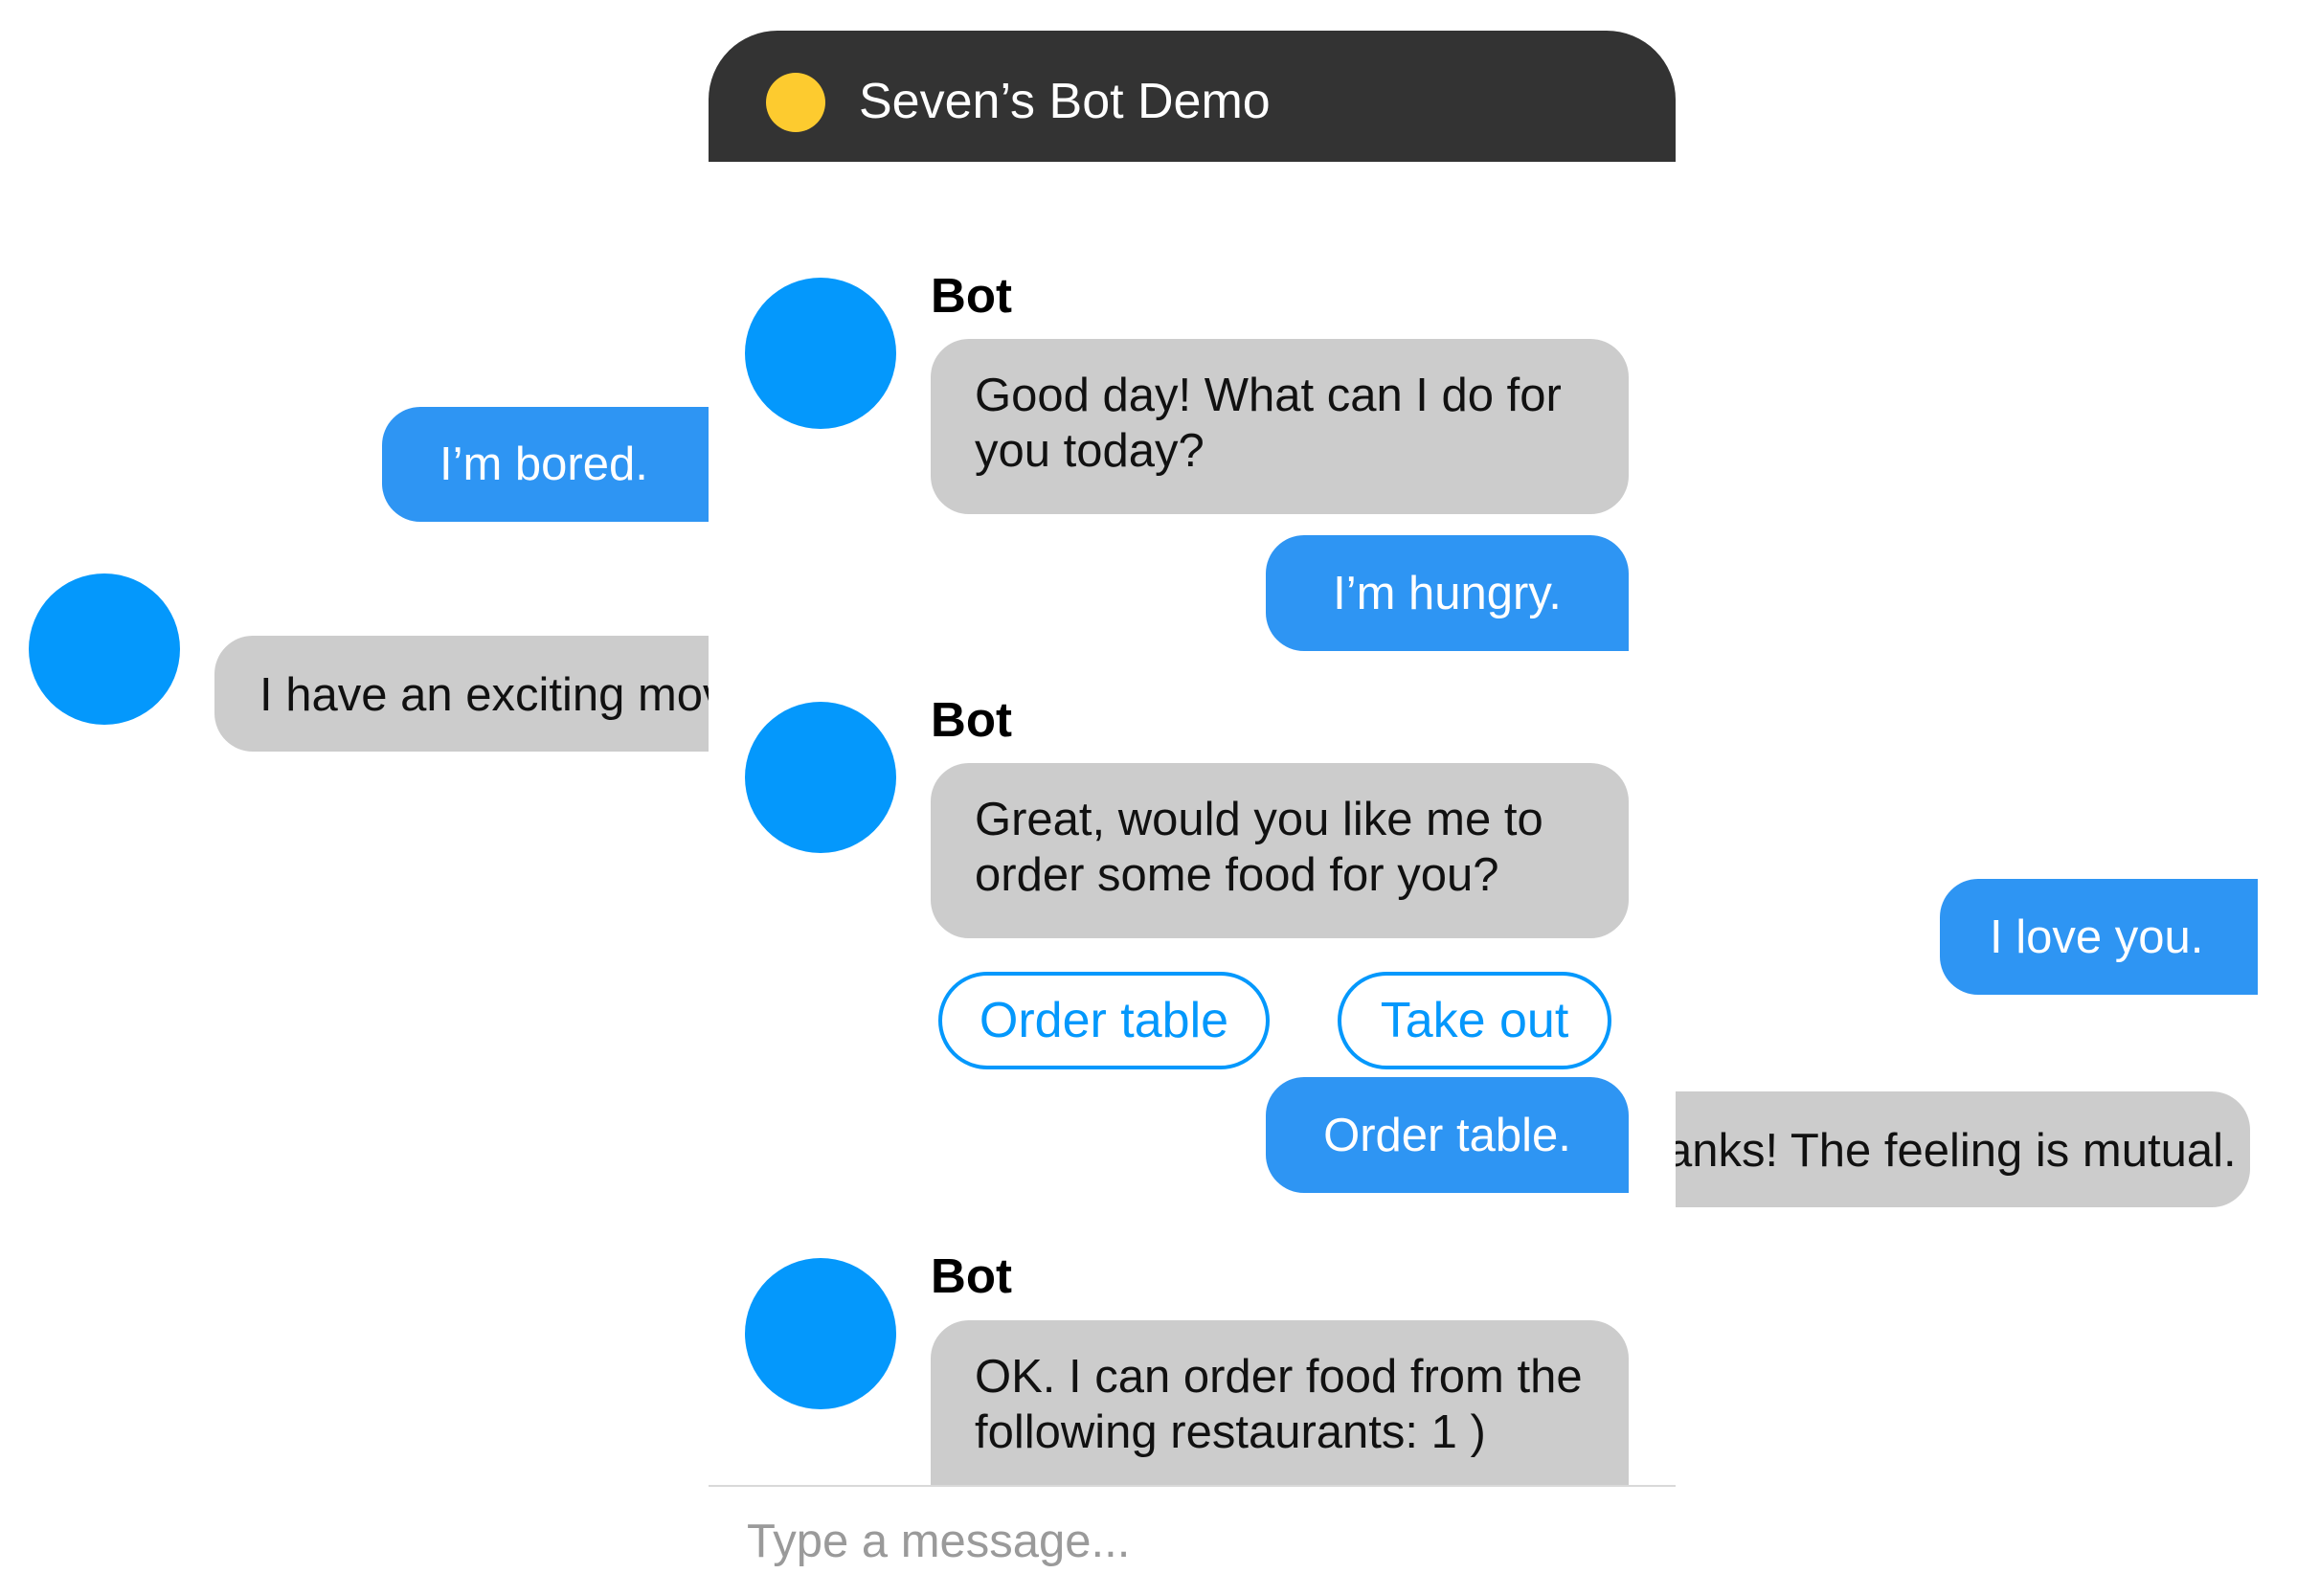  I want to click on background-user-text-right: I love you., so click(2097, 936).